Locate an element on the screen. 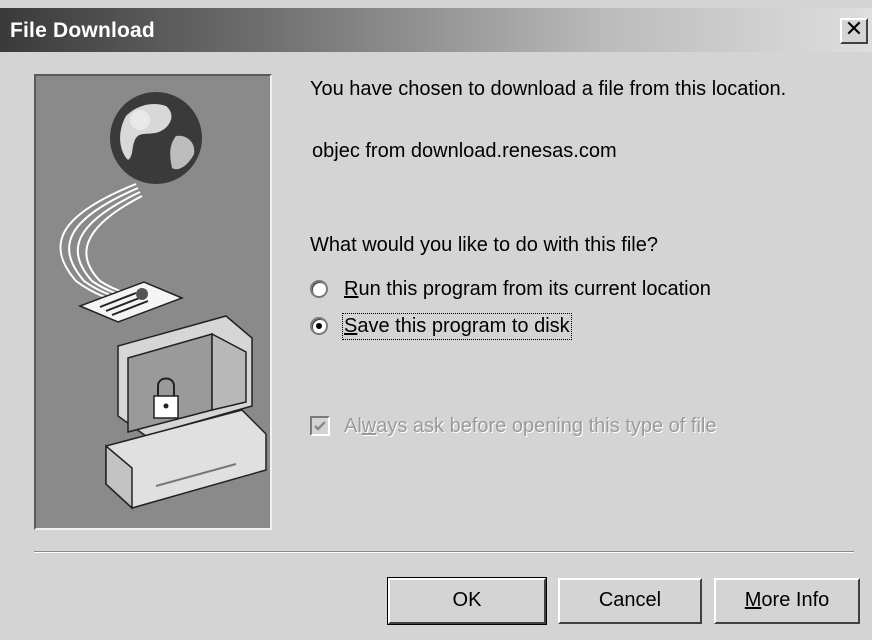 This screenshot has height=640, width=872. more-info-button: More Info is located at coordinates (787, 601).